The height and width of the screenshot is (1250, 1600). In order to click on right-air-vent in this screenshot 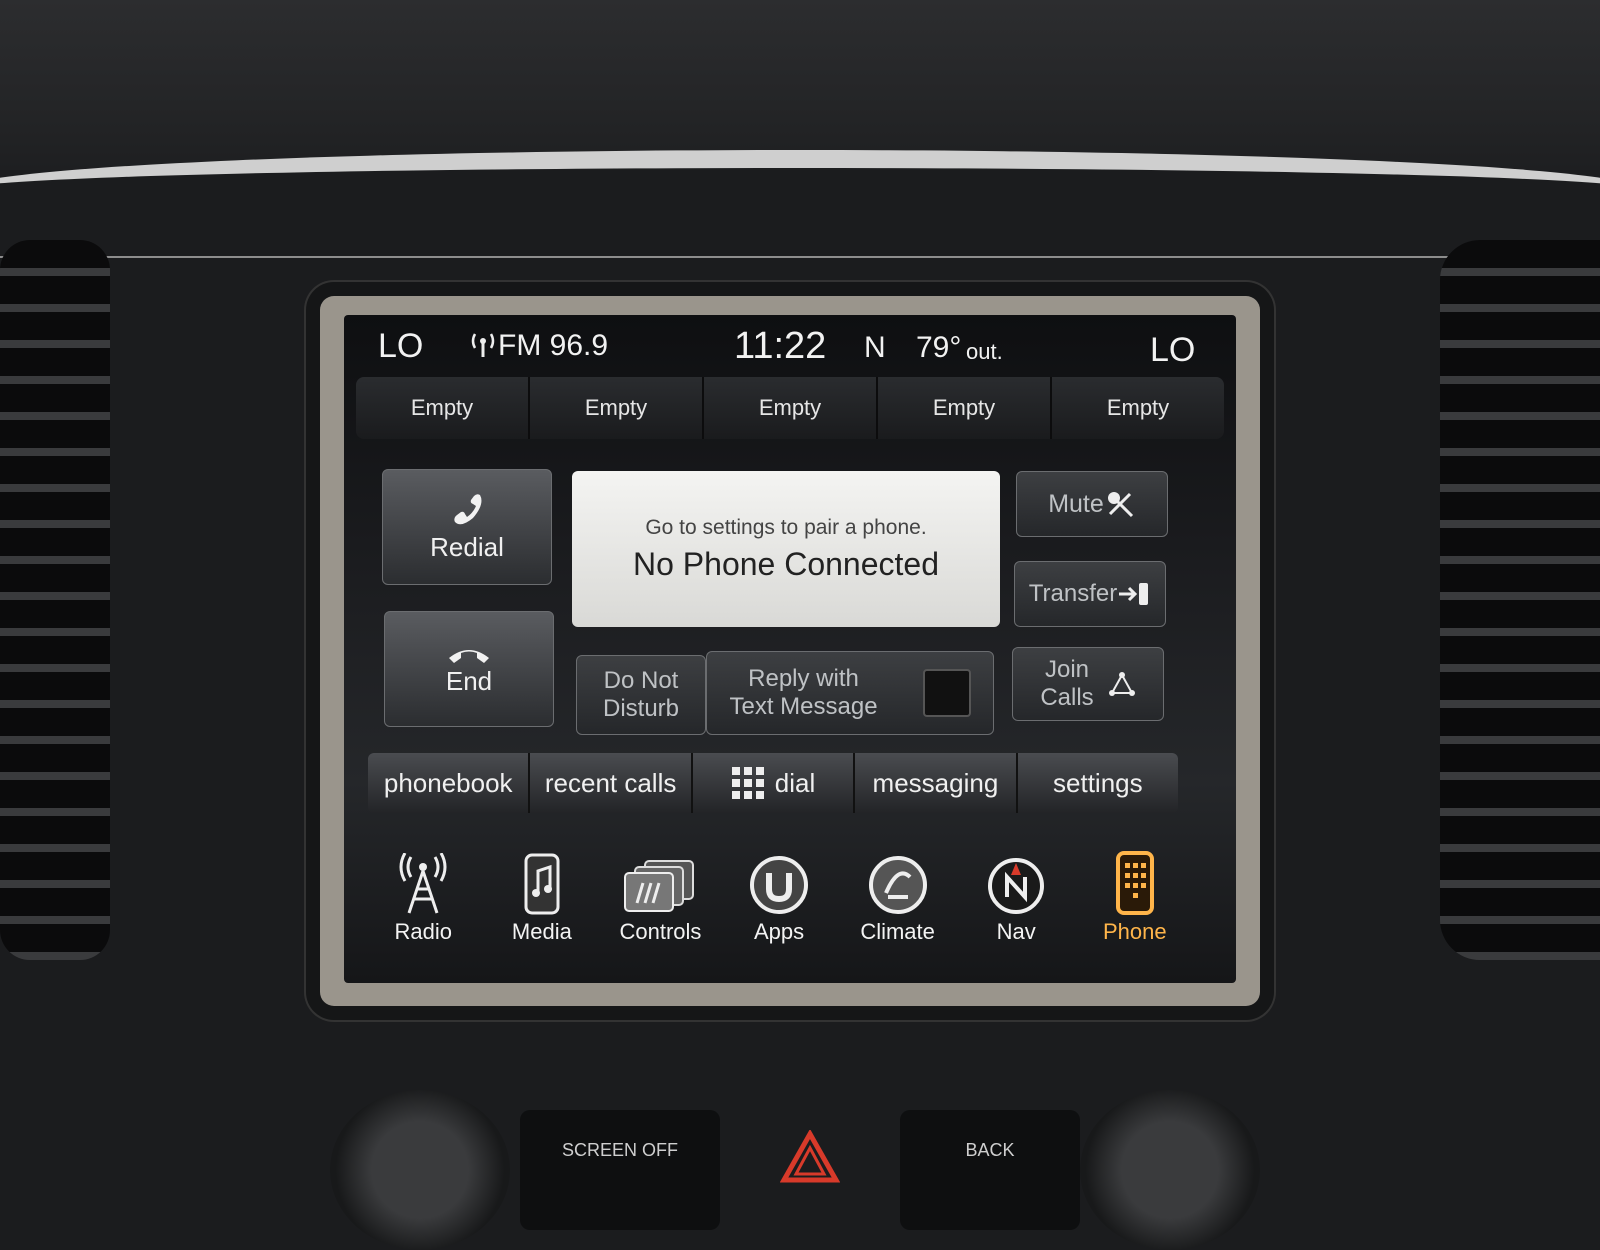, I will do `click(1520, 600)`.